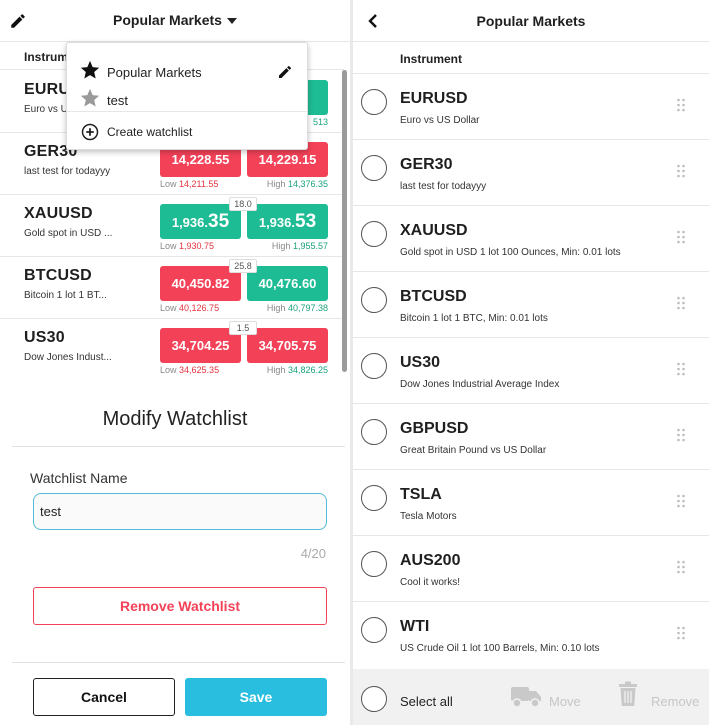 The height and width of the screenshot is (725, 709). I want to click on list-item: GBPUSD Great Britain Pound vs US Dollar, so click(531, 437).